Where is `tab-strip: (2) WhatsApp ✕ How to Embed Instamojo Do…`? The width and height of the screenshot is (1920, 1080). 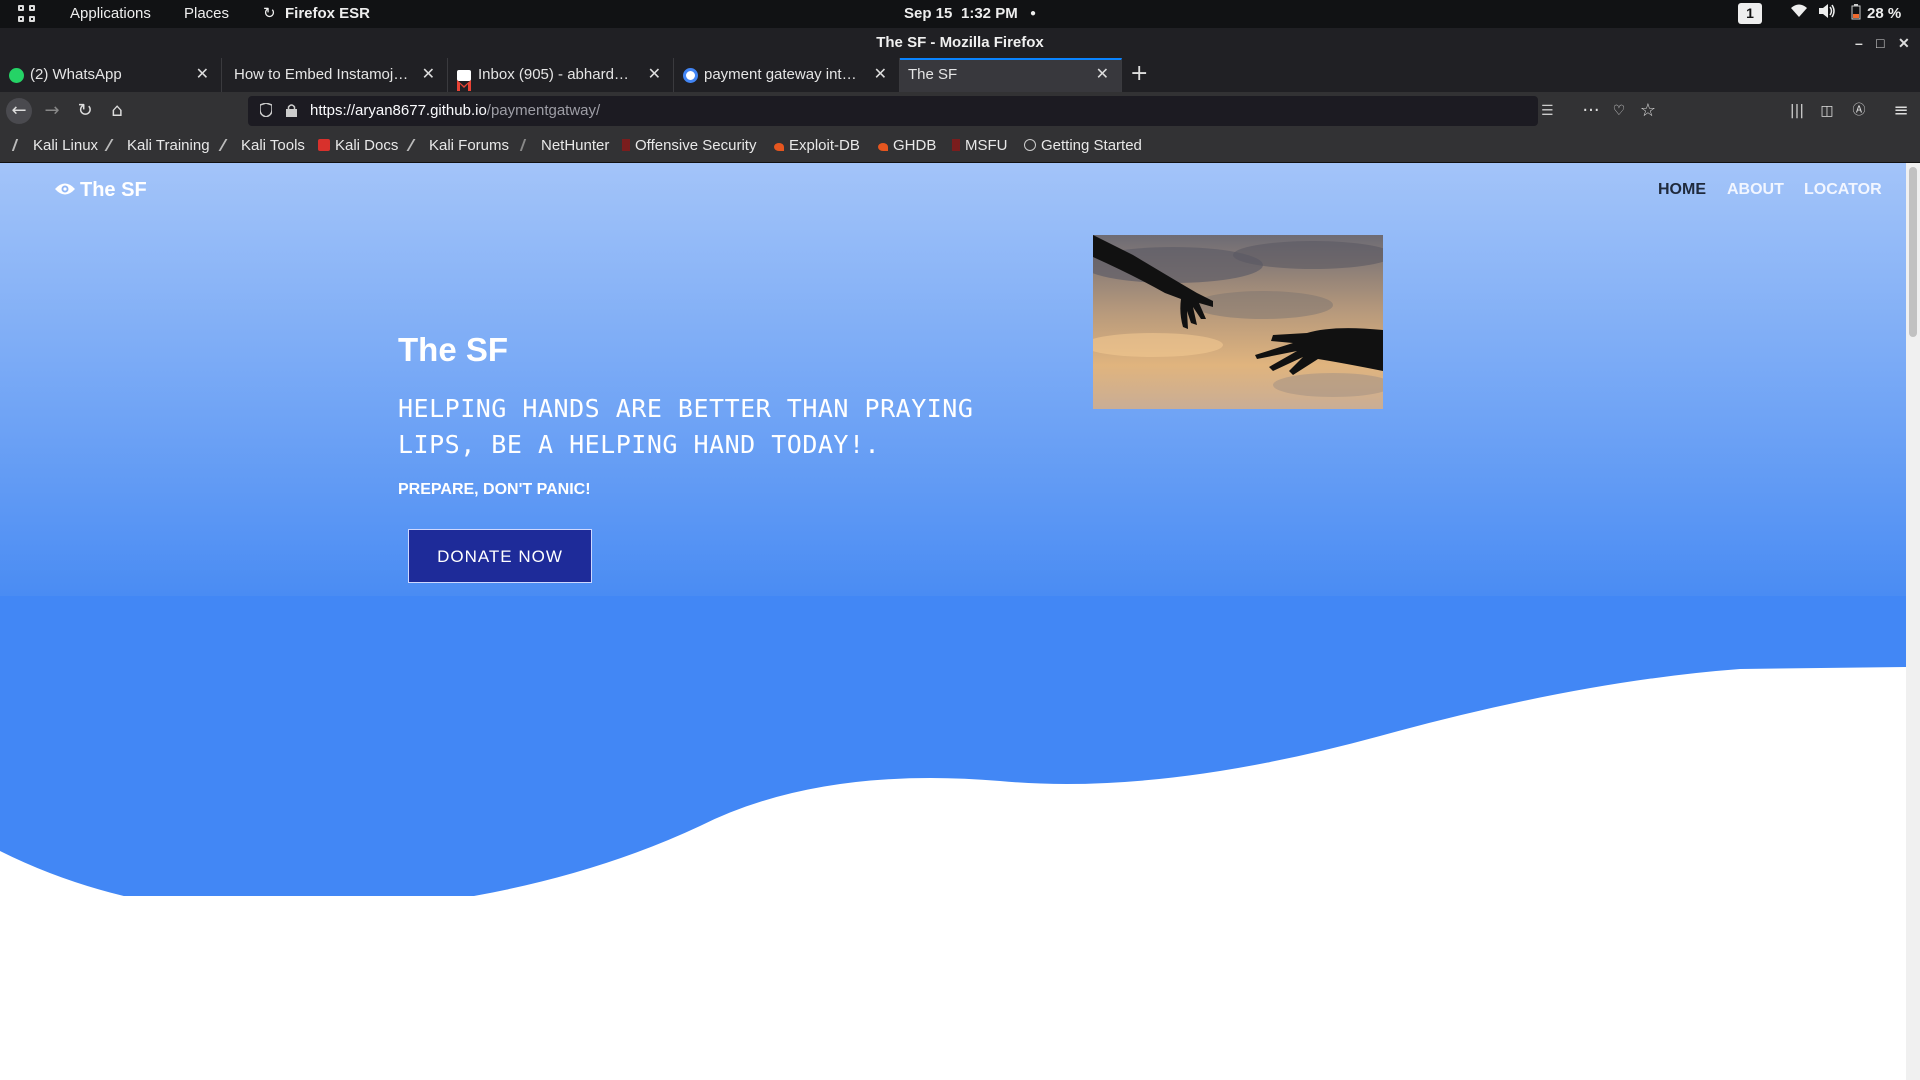
tab-strip: (2) WhatsApp ✕ How to Embed Instamojo Do… is located at coordinates (960, 75).